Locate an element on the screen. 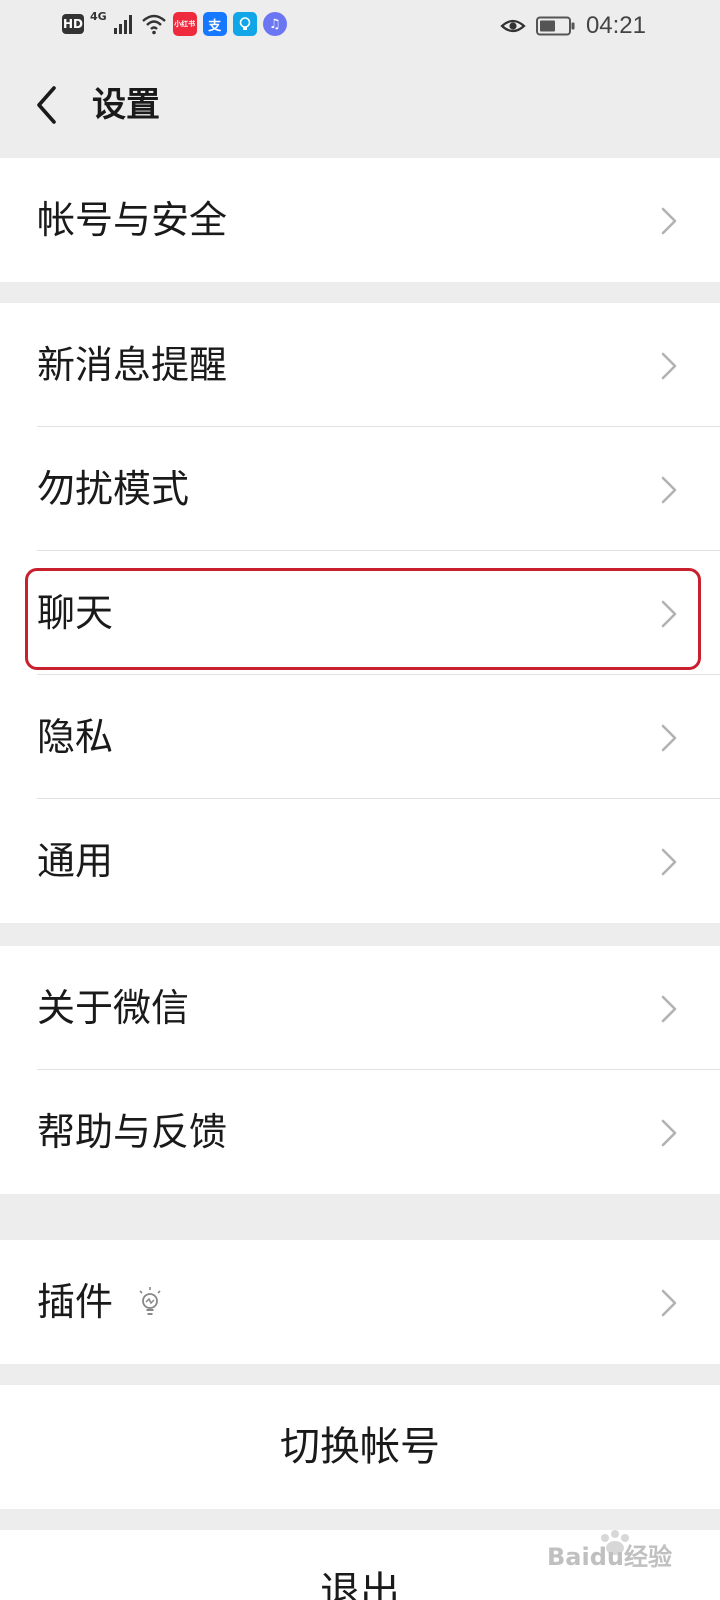 The height and width of the screenshot is (1600, 720). wifi-icon is located at coordinates (153, 24).